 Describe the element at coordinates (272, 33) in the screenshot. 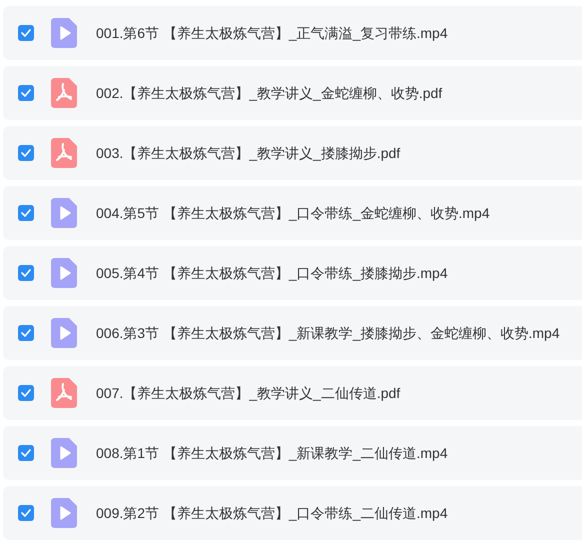

I see `file-name: 001.第6节 【养生太极炼气营】_正气满溢_复习带练.mp4` at that location.